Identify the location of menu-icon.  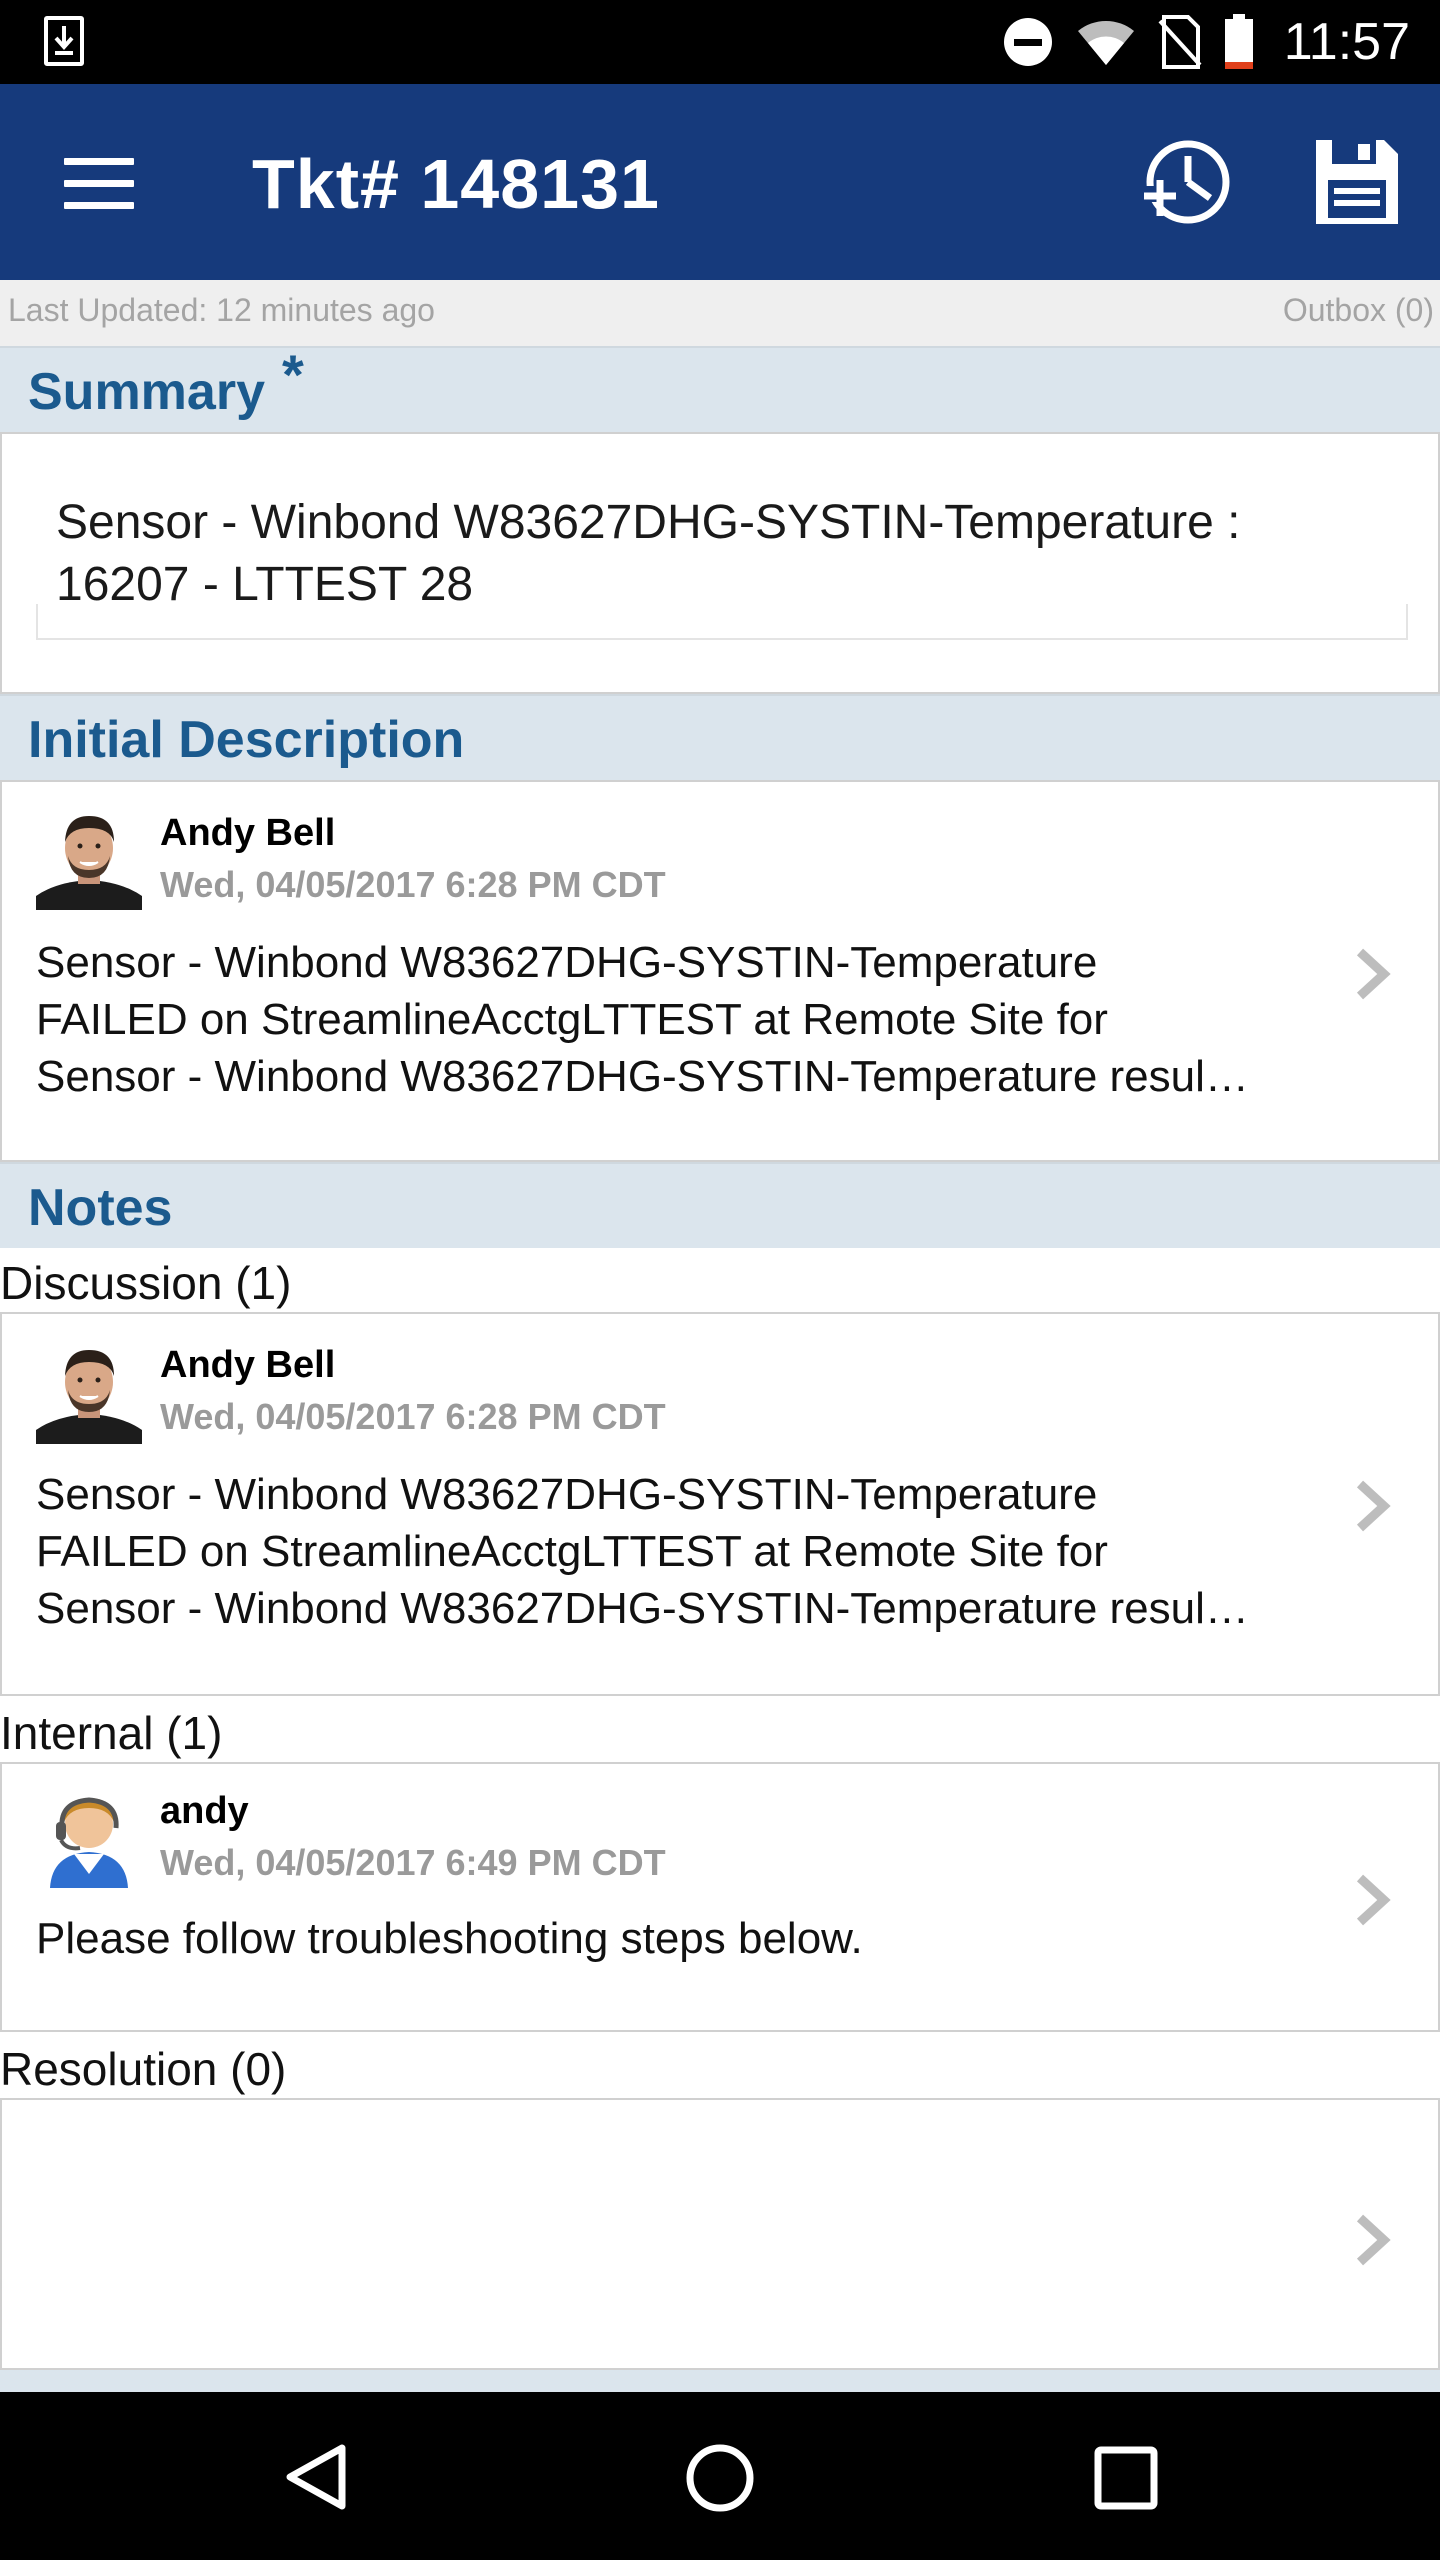
(99, 183).